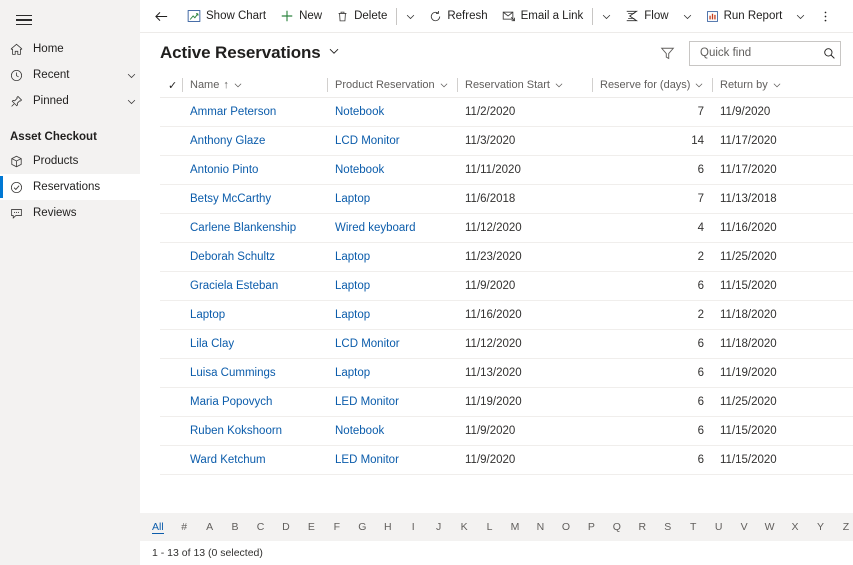 The width and height of the screenshot is (853, 565). I want to click on alpha-filter-m: M, so click(515, 527).